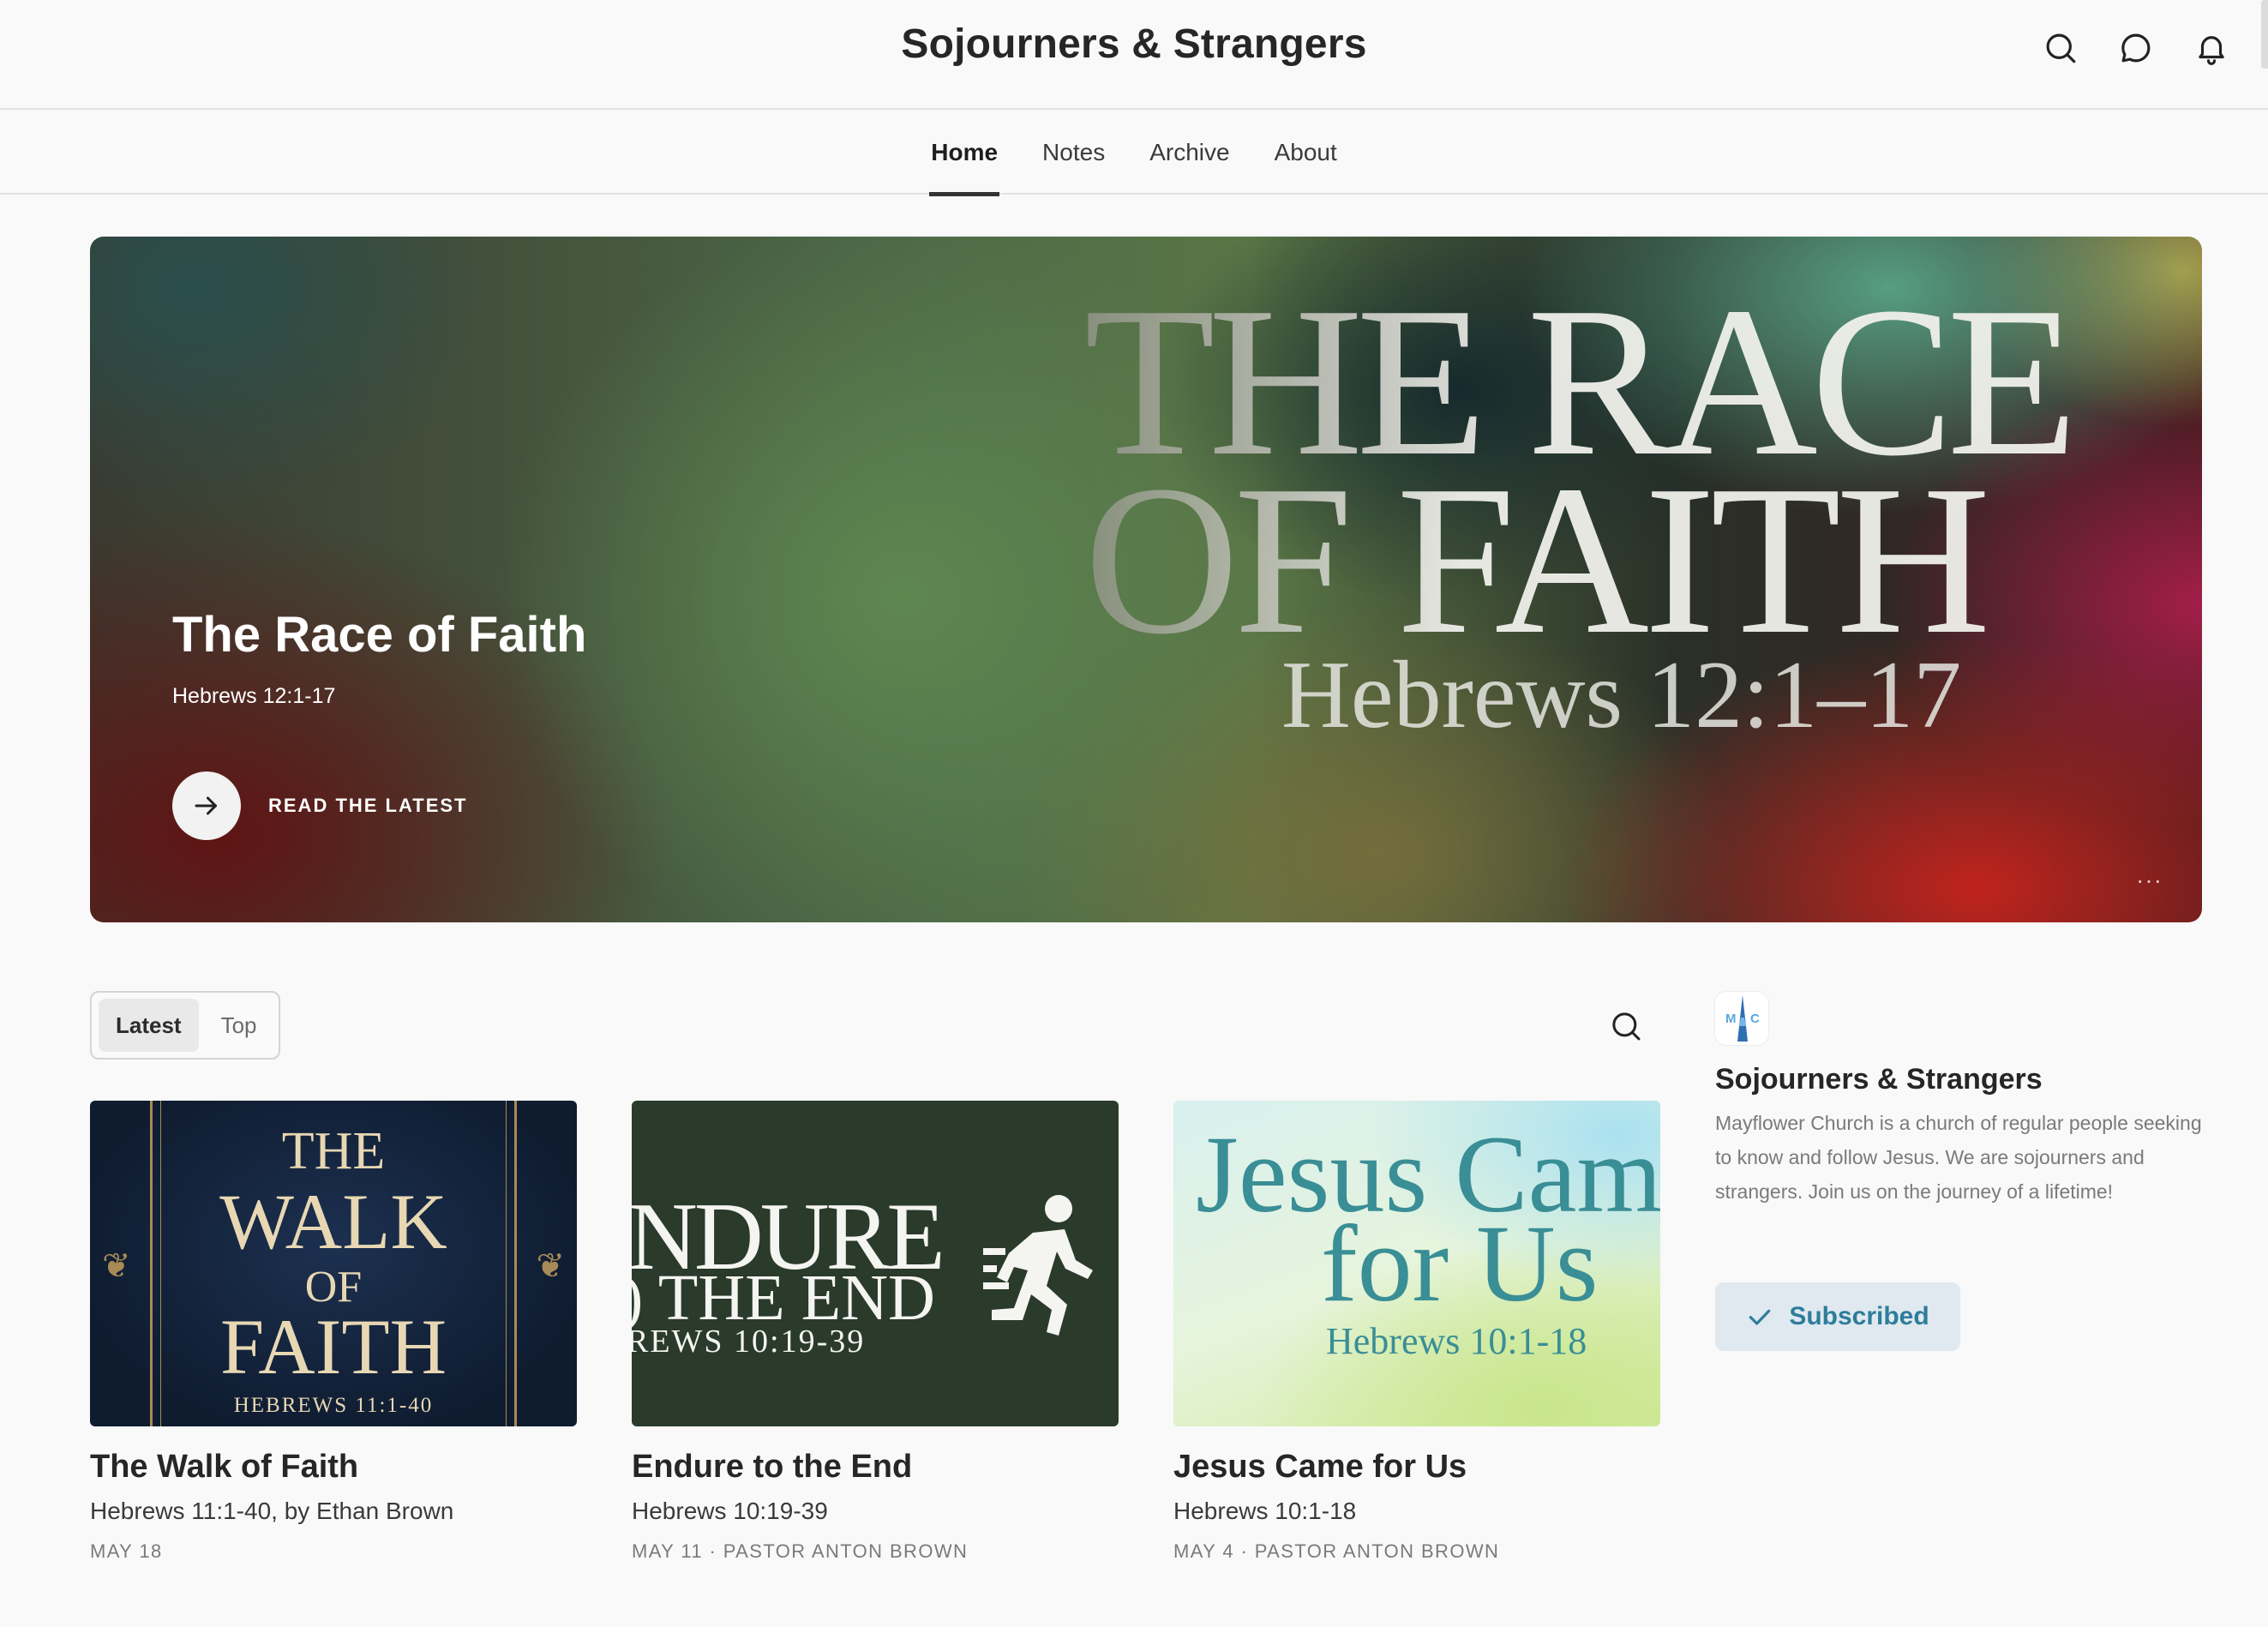 This screenshot has width=2268, height=1627. Describe the element at coordinates (333, 1346) in the screenshot. I see `art-line: FAITH` at that location.